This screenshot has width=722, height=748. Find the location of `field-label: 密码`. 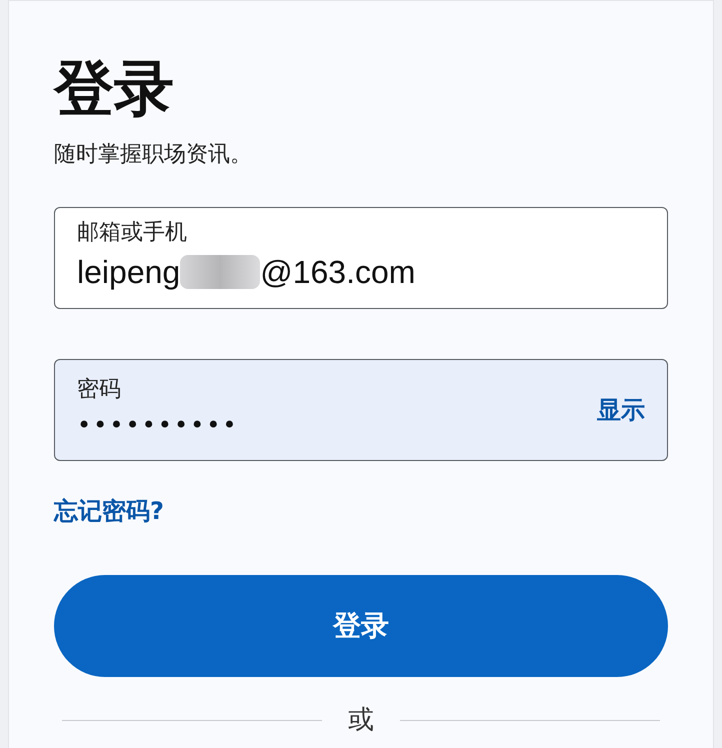

field-label: 密码 is located at coordinates (99, 390).